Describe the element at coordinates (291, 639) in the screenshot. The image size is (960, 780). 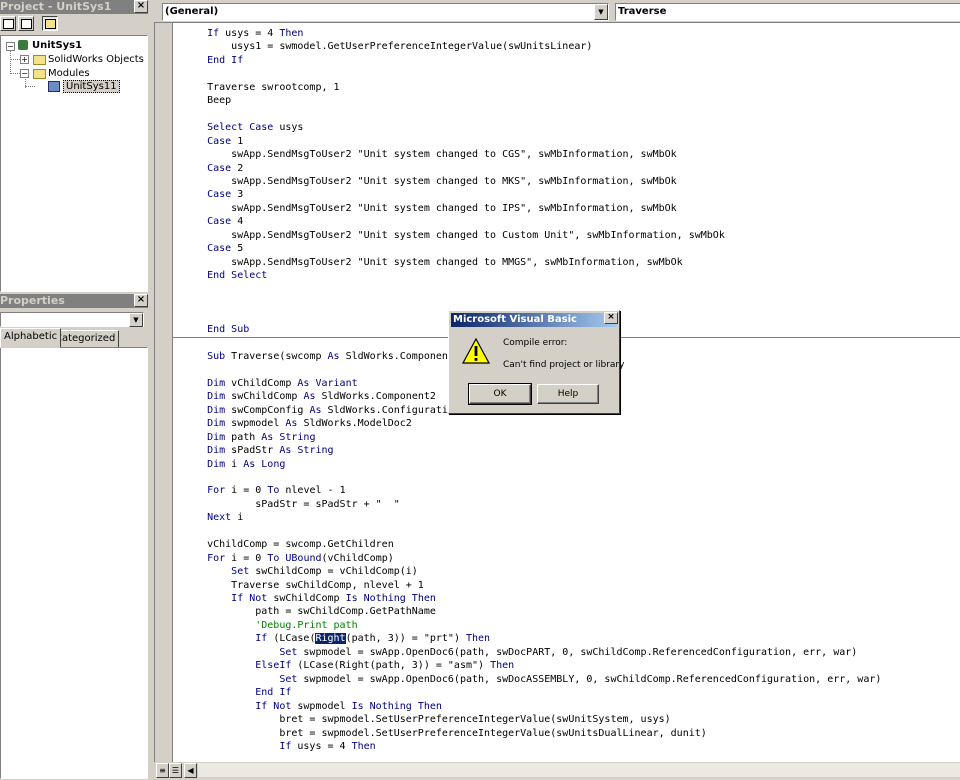
I see `code-token: (LCase(` at that location.